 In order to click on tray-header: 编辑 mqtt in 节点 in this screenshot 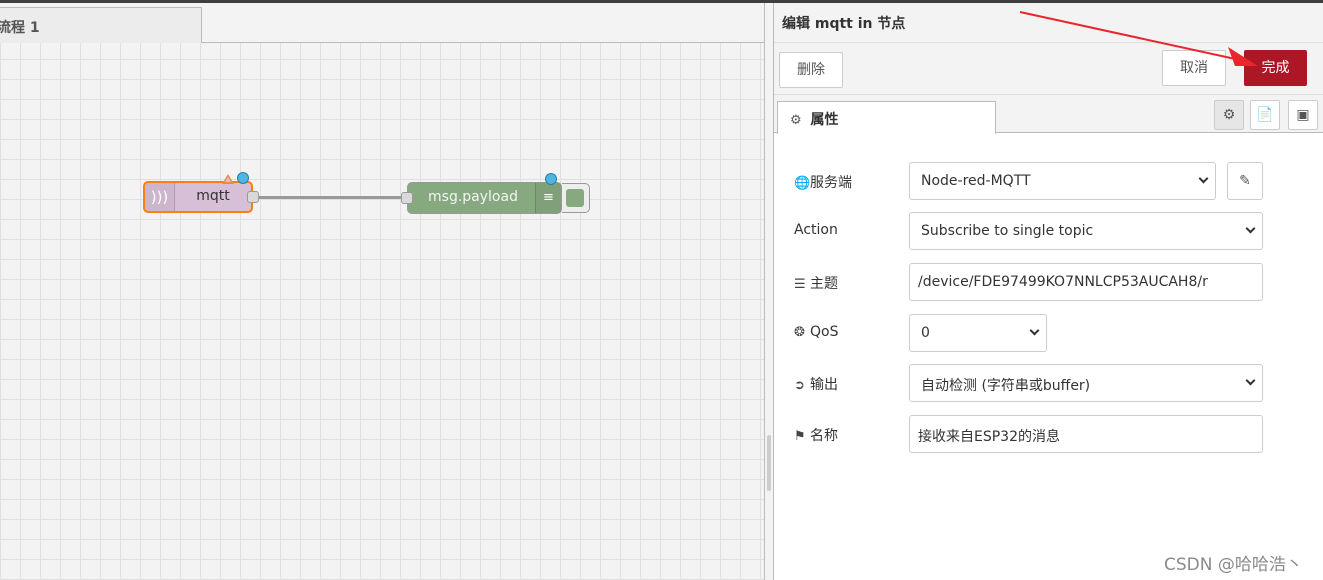, I will do `click(1048, 23)`.